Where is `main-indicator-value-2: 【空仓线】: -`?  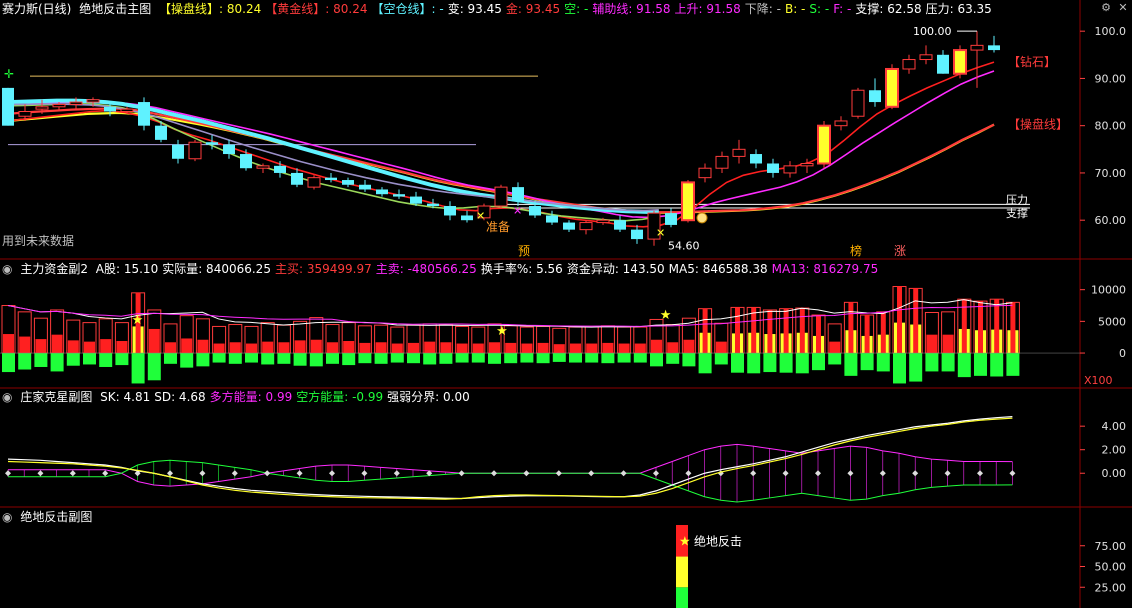
main-indicator-value-2: 【空仓线】: - is located at coordinates (407, 9).